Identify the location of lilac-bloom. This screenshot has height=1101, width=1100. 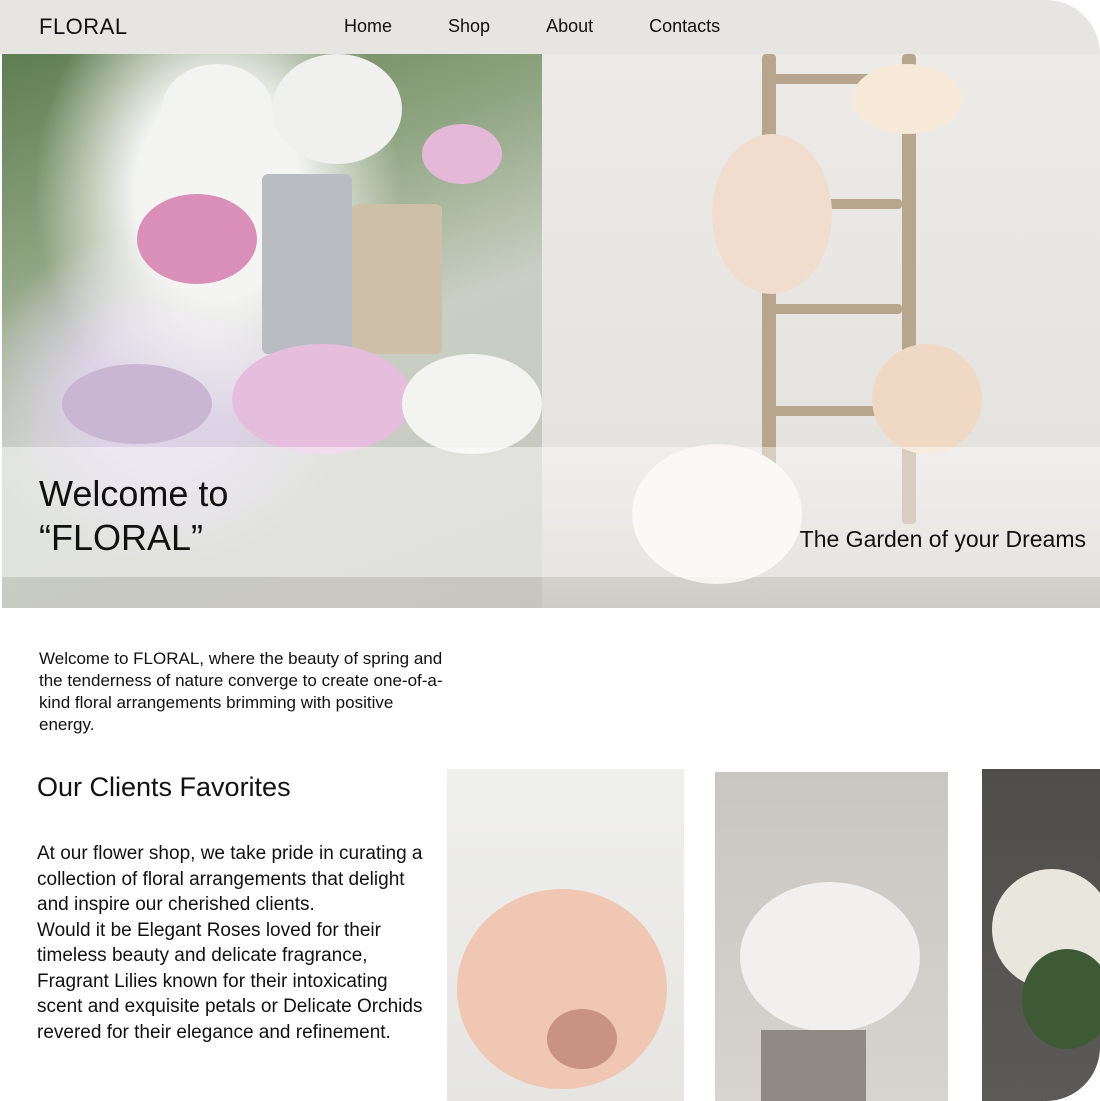
(137, 404).